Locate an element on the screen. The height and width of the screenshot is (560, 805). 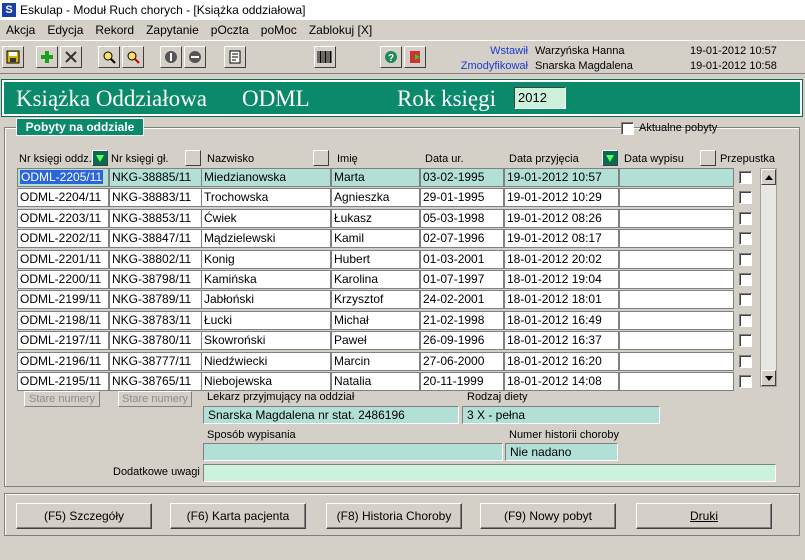
barcode-icon is located at coordinates (325, 57).